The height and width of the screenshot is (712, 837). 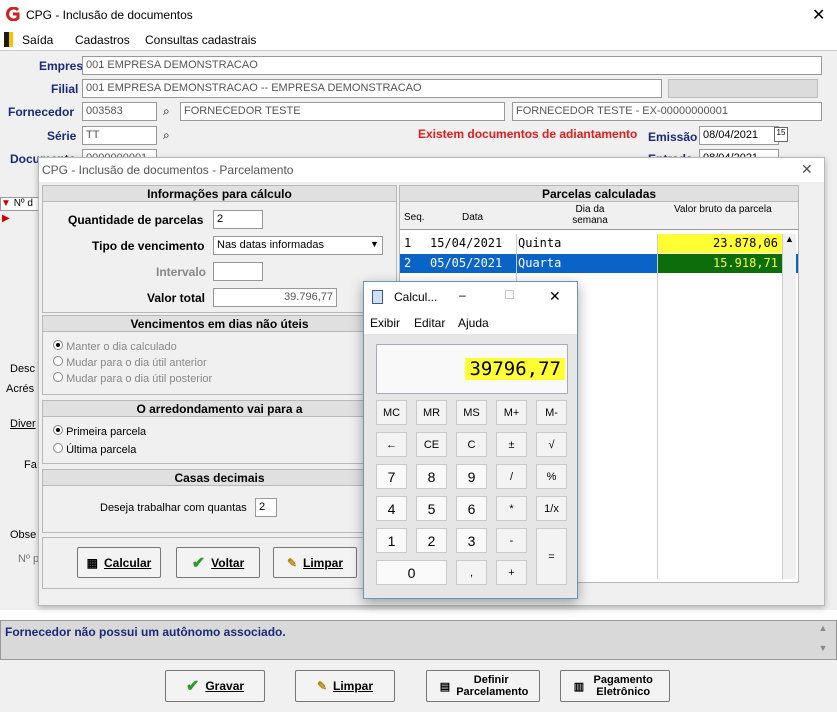 I want to click on filial-label: Filial, so click(x=65, y=89).